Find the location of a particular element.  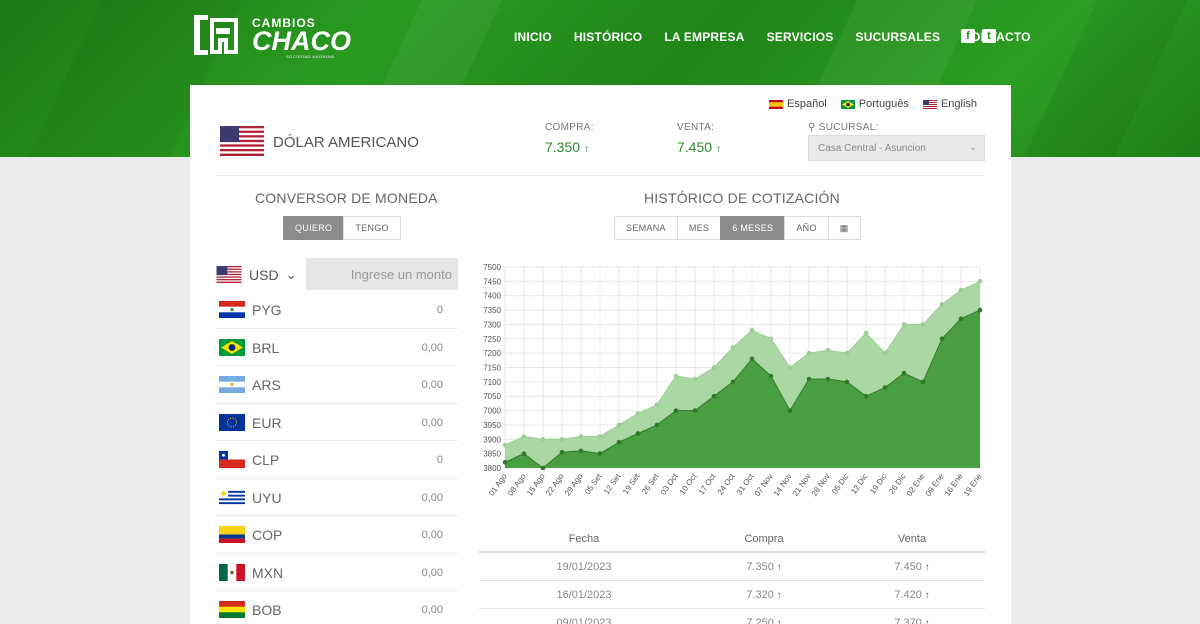

converter-row-ars: ARS 0,00 is located at coordinates (337, 385).